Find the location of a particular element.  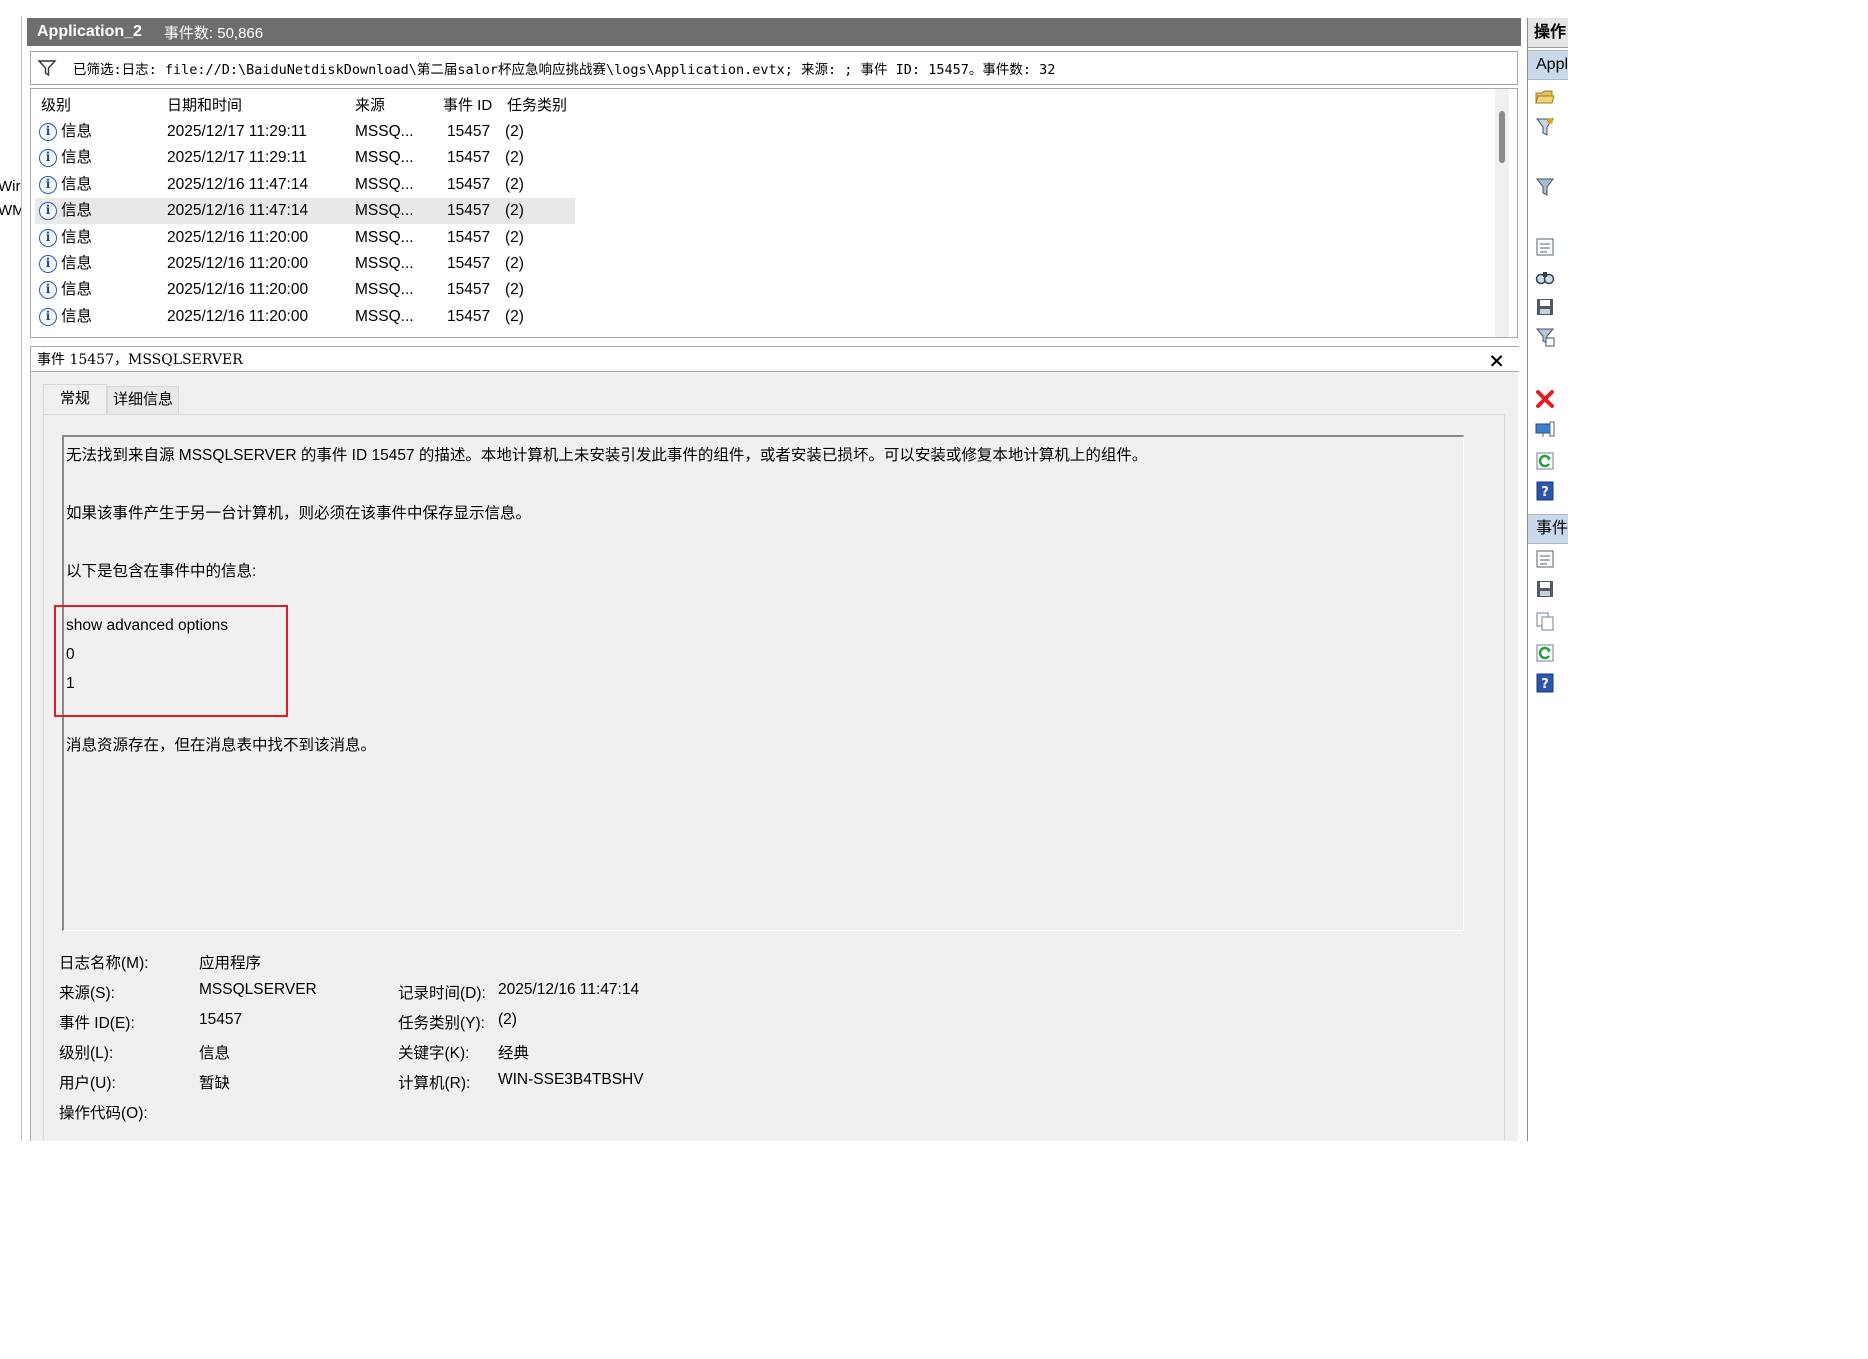

column-header-event-id: 事件 ID is located at coordinates (467, 104).